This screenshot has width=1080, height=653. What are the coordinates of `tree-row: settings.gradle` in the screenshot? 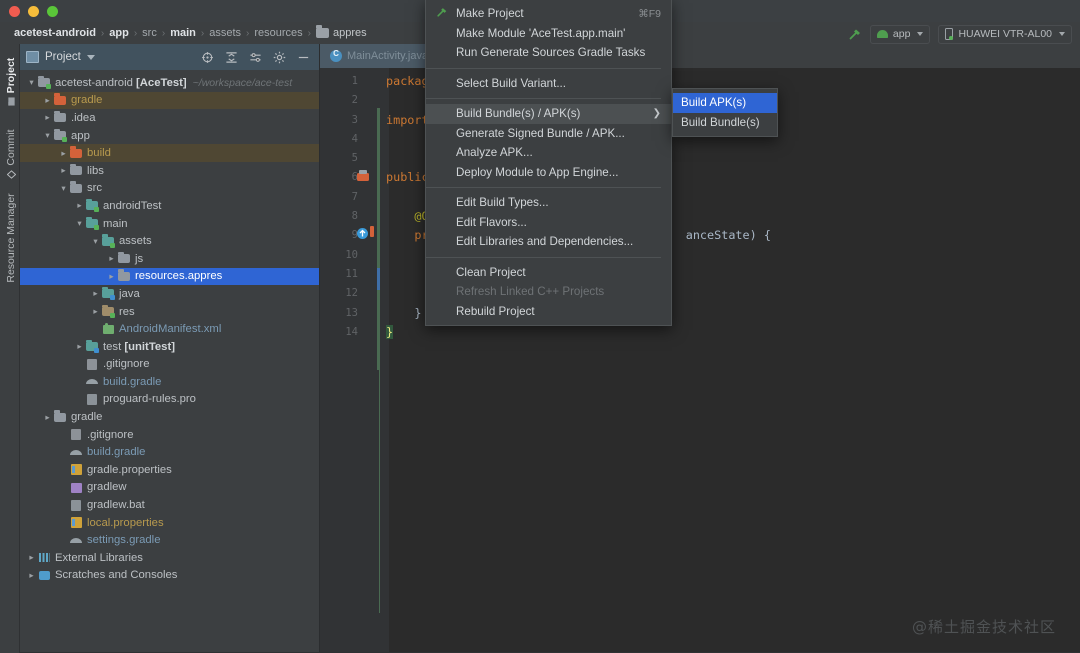 It's located at (169, 540).